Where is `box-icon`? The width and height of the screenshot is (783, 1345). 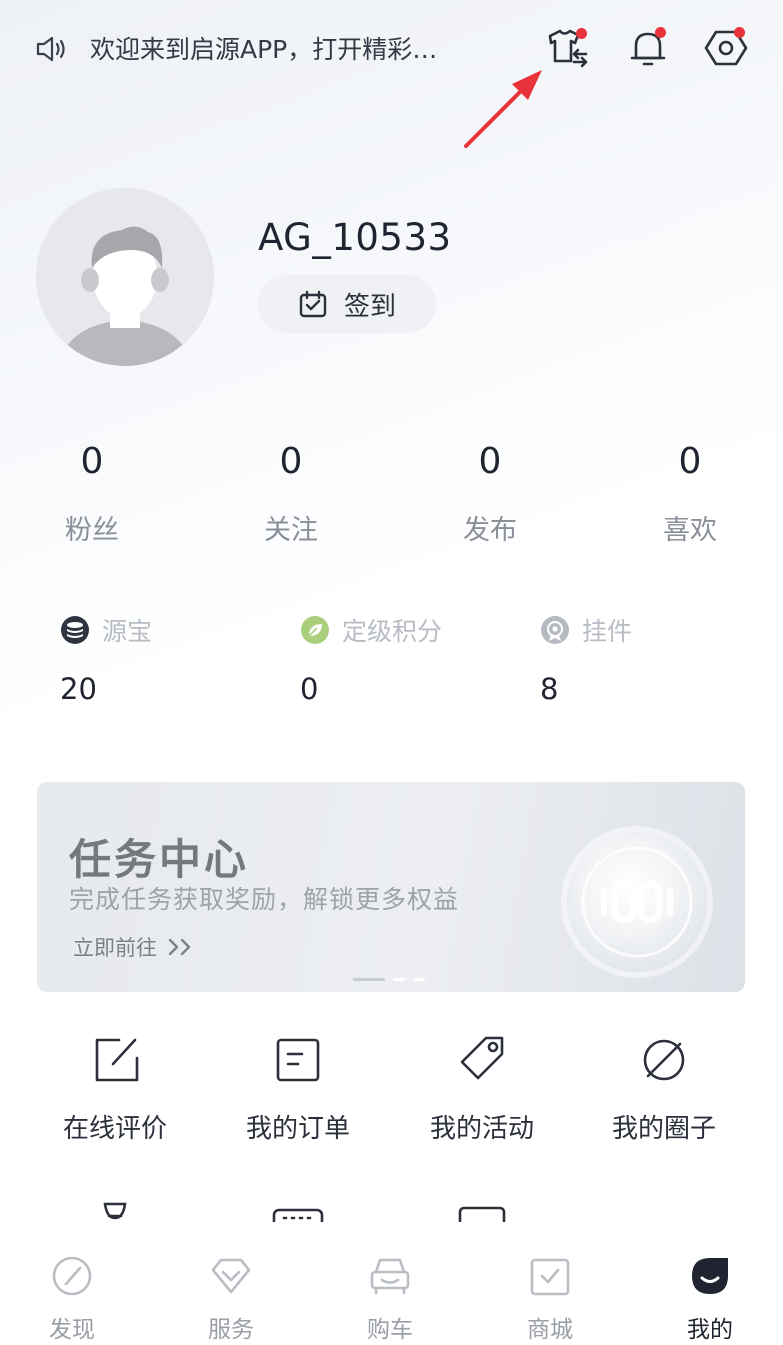 box-icon is located at coordinates (482, 1209).